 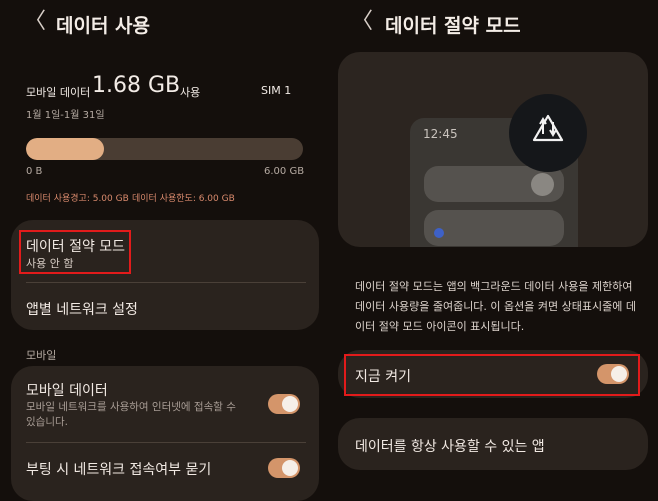 What do you see at coordinates (494, 228) in the screenshot?
I see `illustration-row` at bounding box center [494, 228].